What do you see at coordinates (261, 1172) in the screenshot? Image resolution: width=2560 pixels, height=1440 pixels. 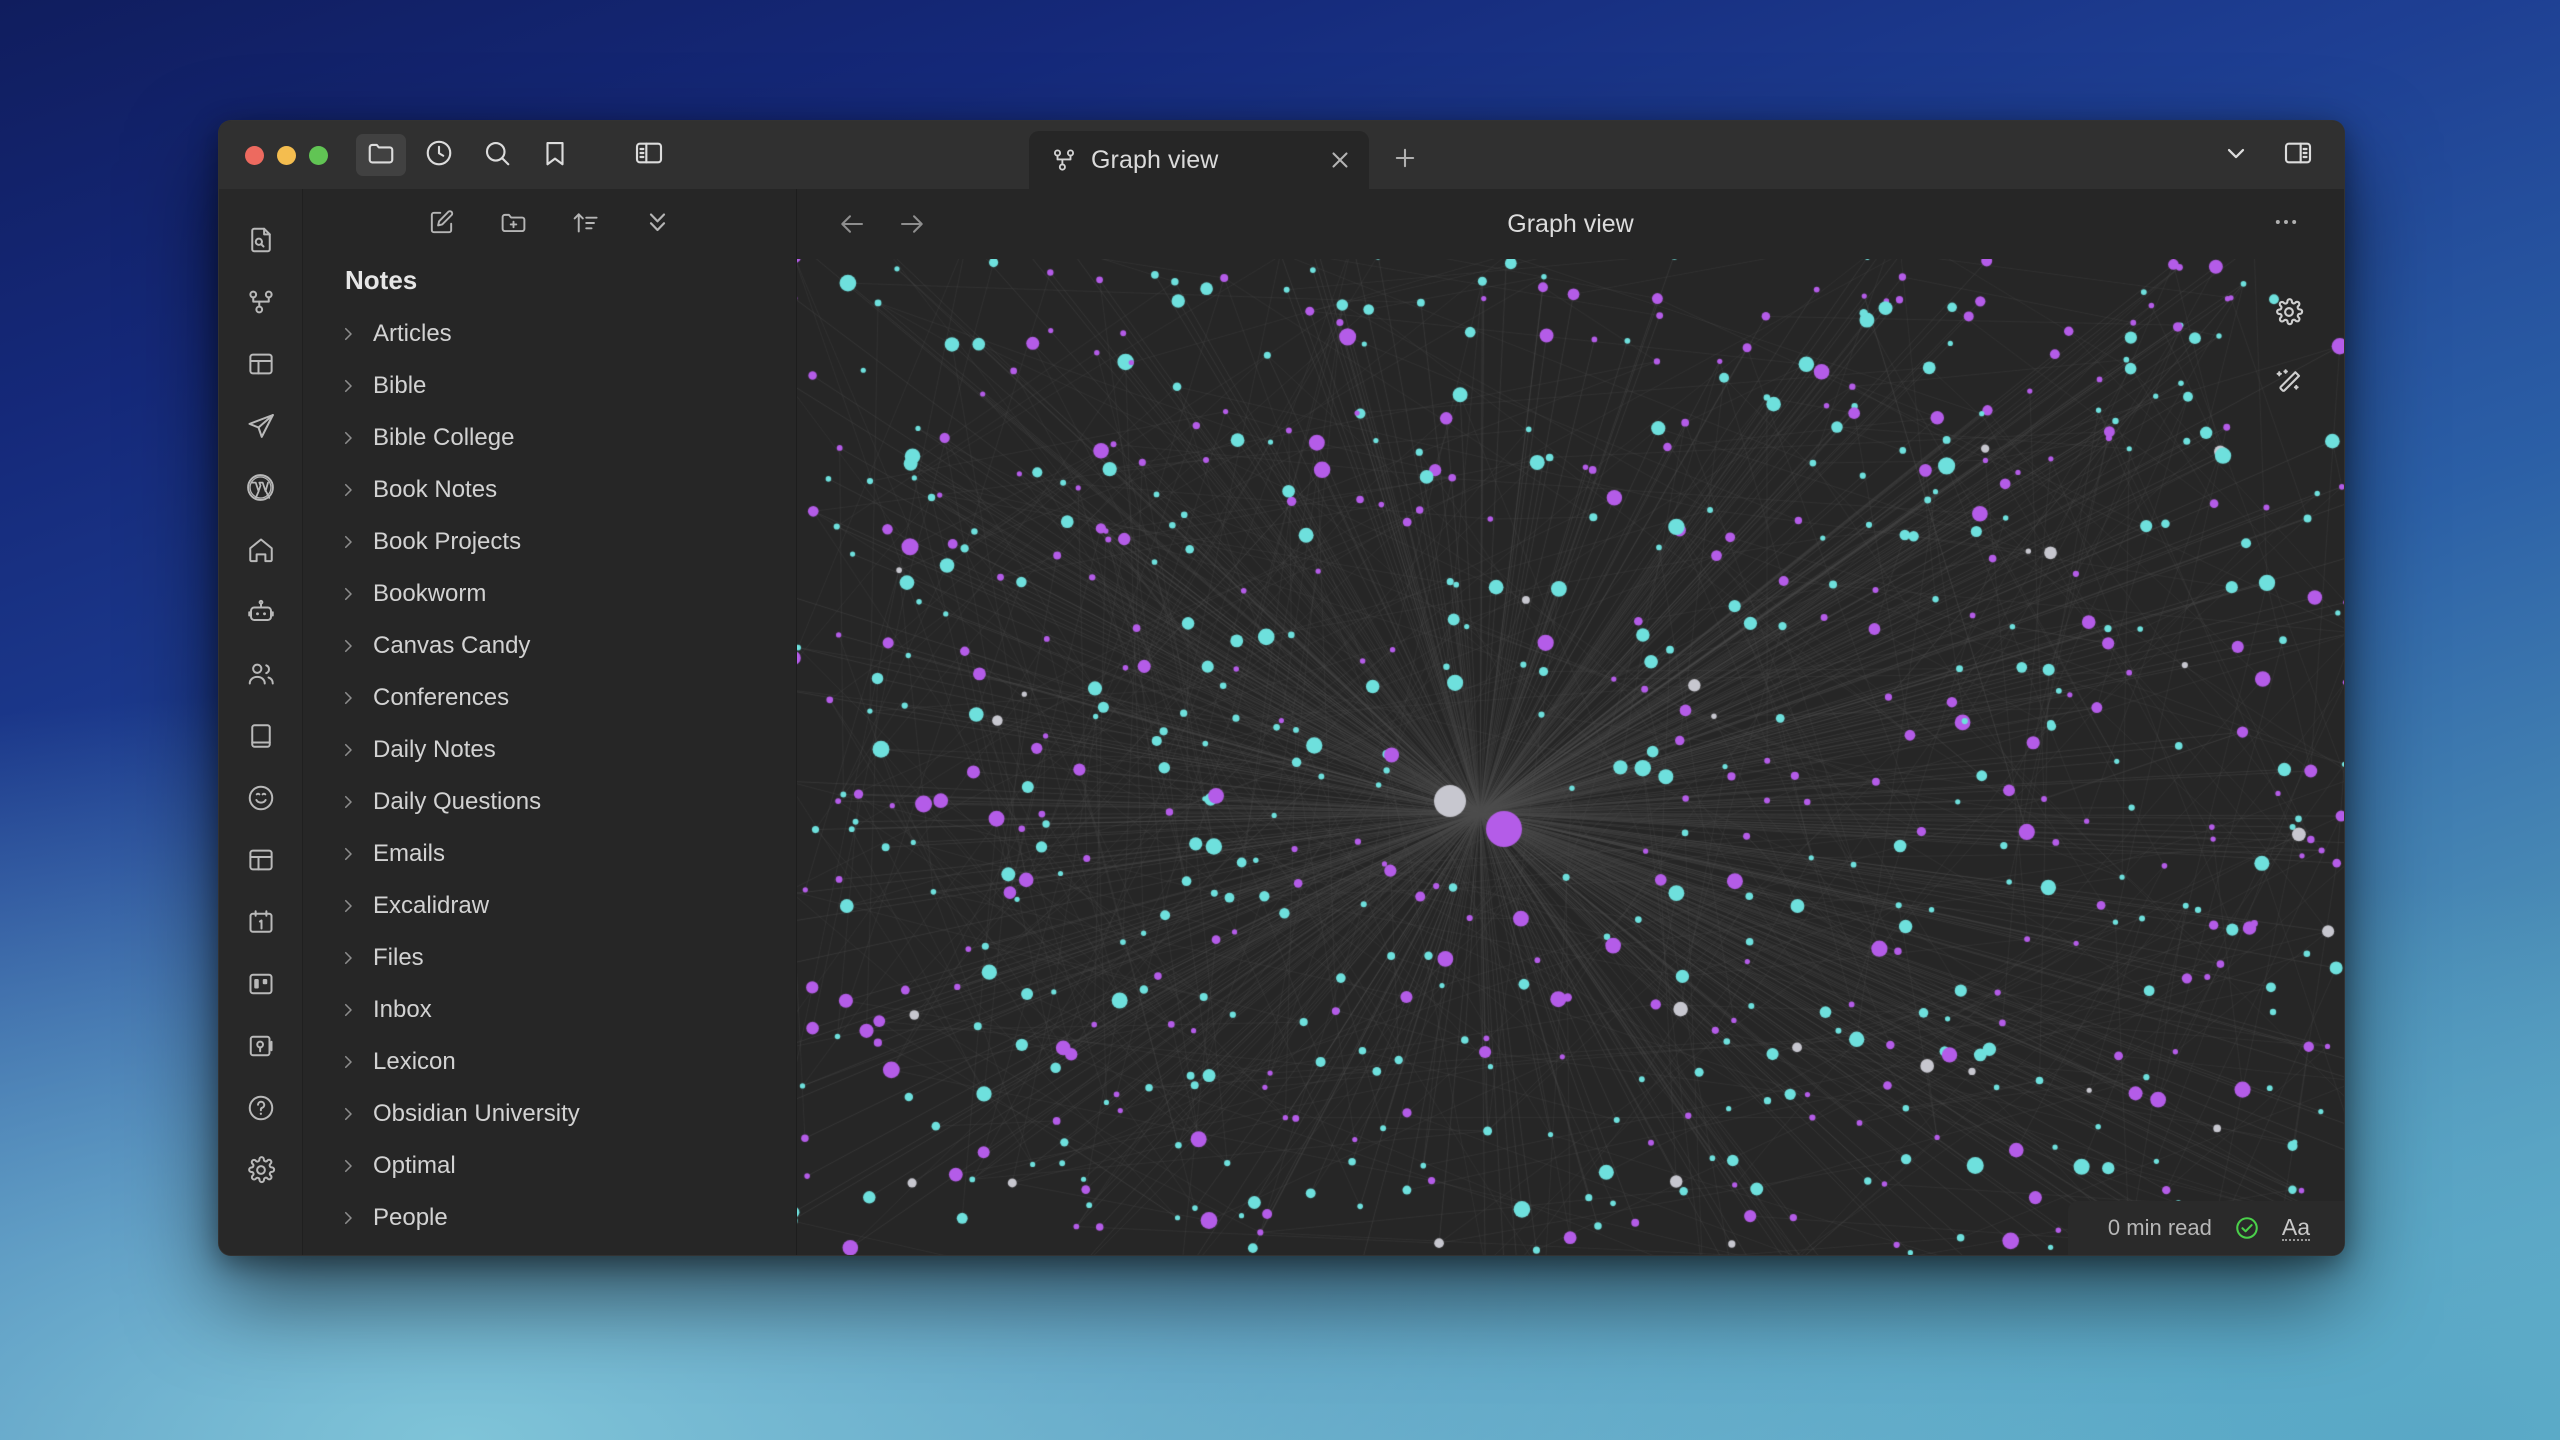 I see `sidebar-item-settings` at bounding box center [261, 1172].